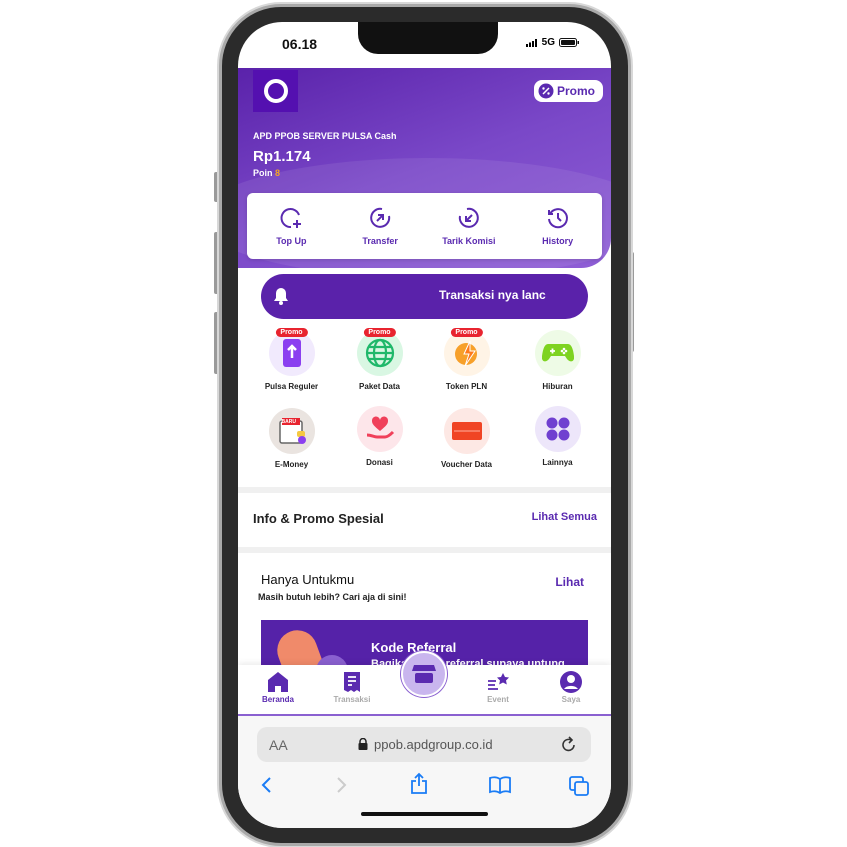 This screenshot has width=847, height=847. What do you see at coordinates (548, 42) in the screenshot?
I see `network-label: 5G` at bounding box center [548, 42].